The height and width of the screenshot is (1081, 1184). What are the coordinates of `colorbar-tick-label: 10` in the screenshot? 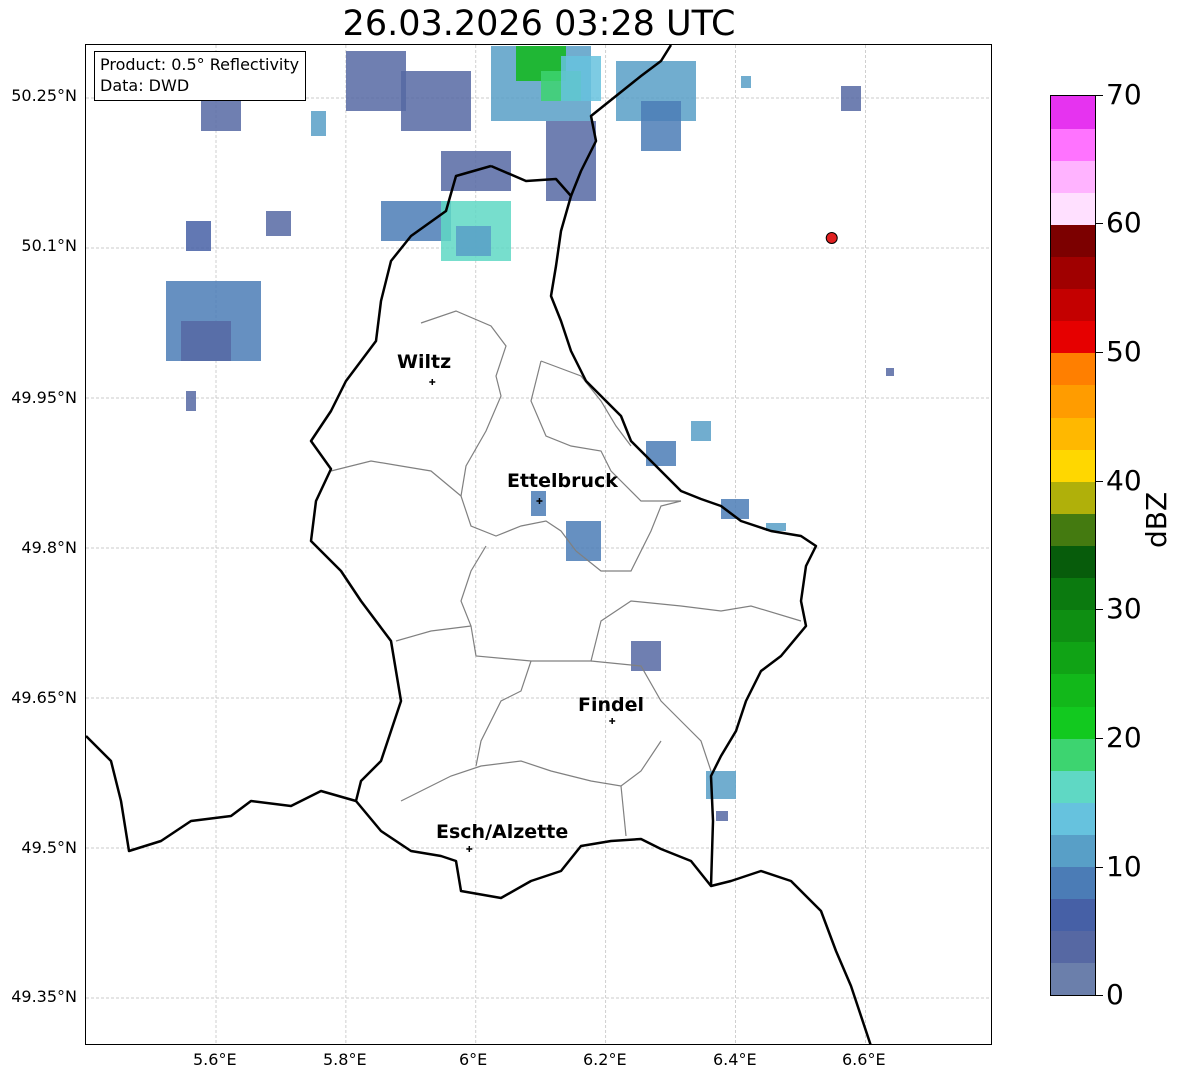 It's located at (1124, 866).